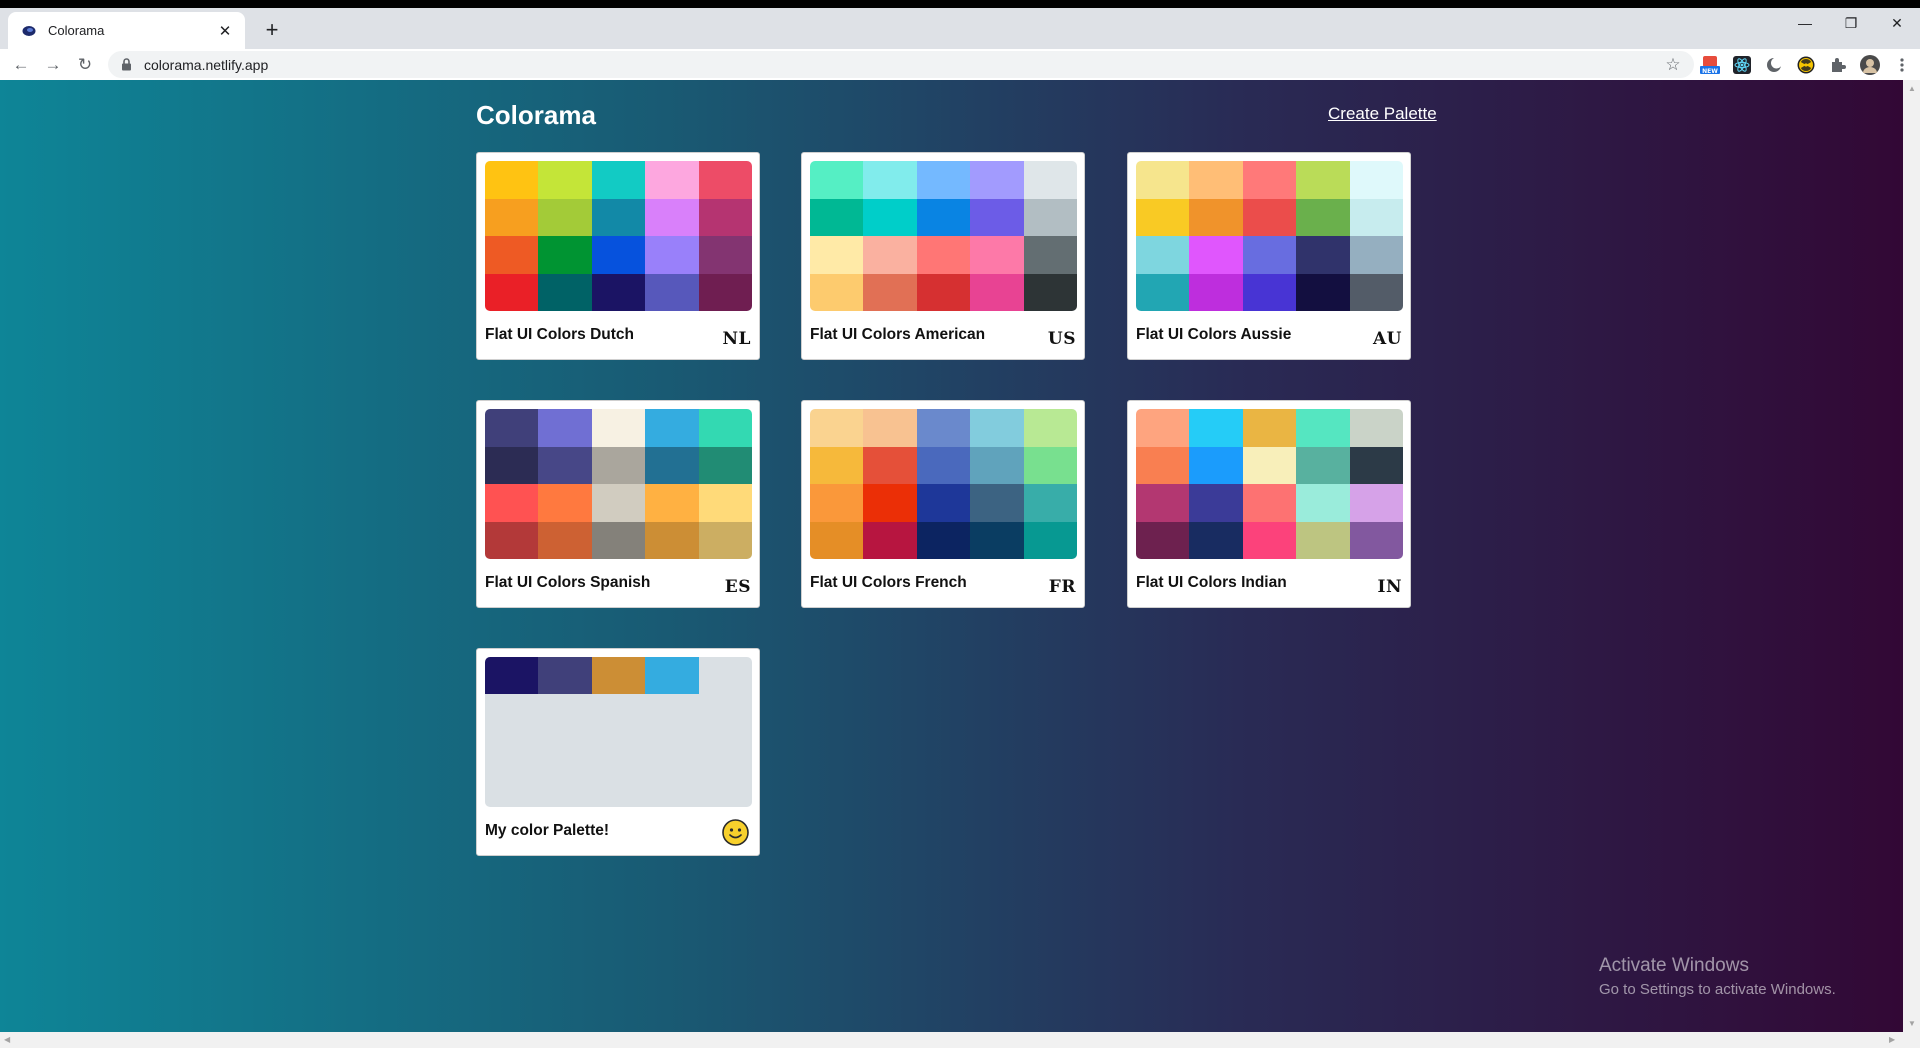  I want to click on close-window-button: ✕, so click(1897, 23).